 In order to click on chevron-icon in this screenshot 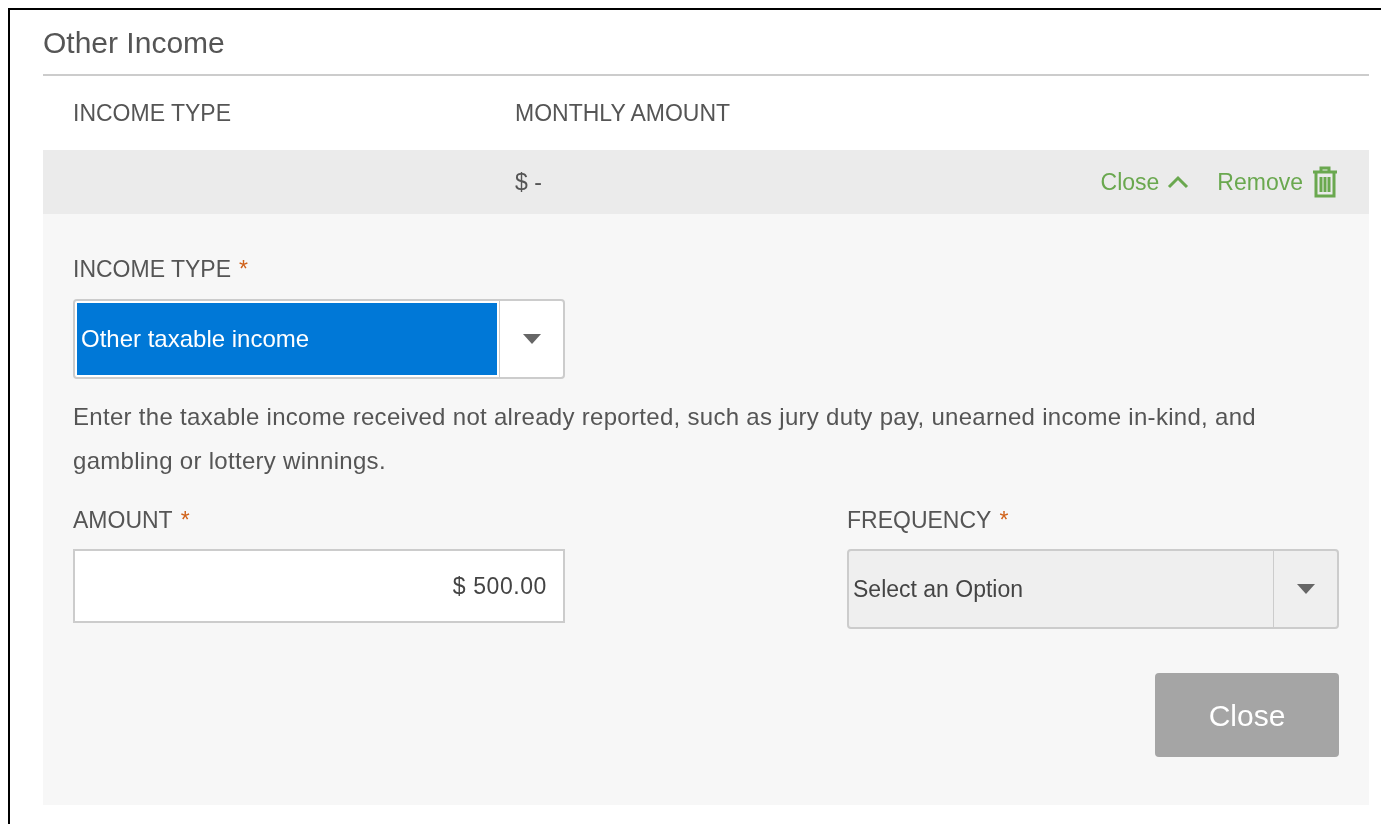, I will do `click(1178, 182)`.